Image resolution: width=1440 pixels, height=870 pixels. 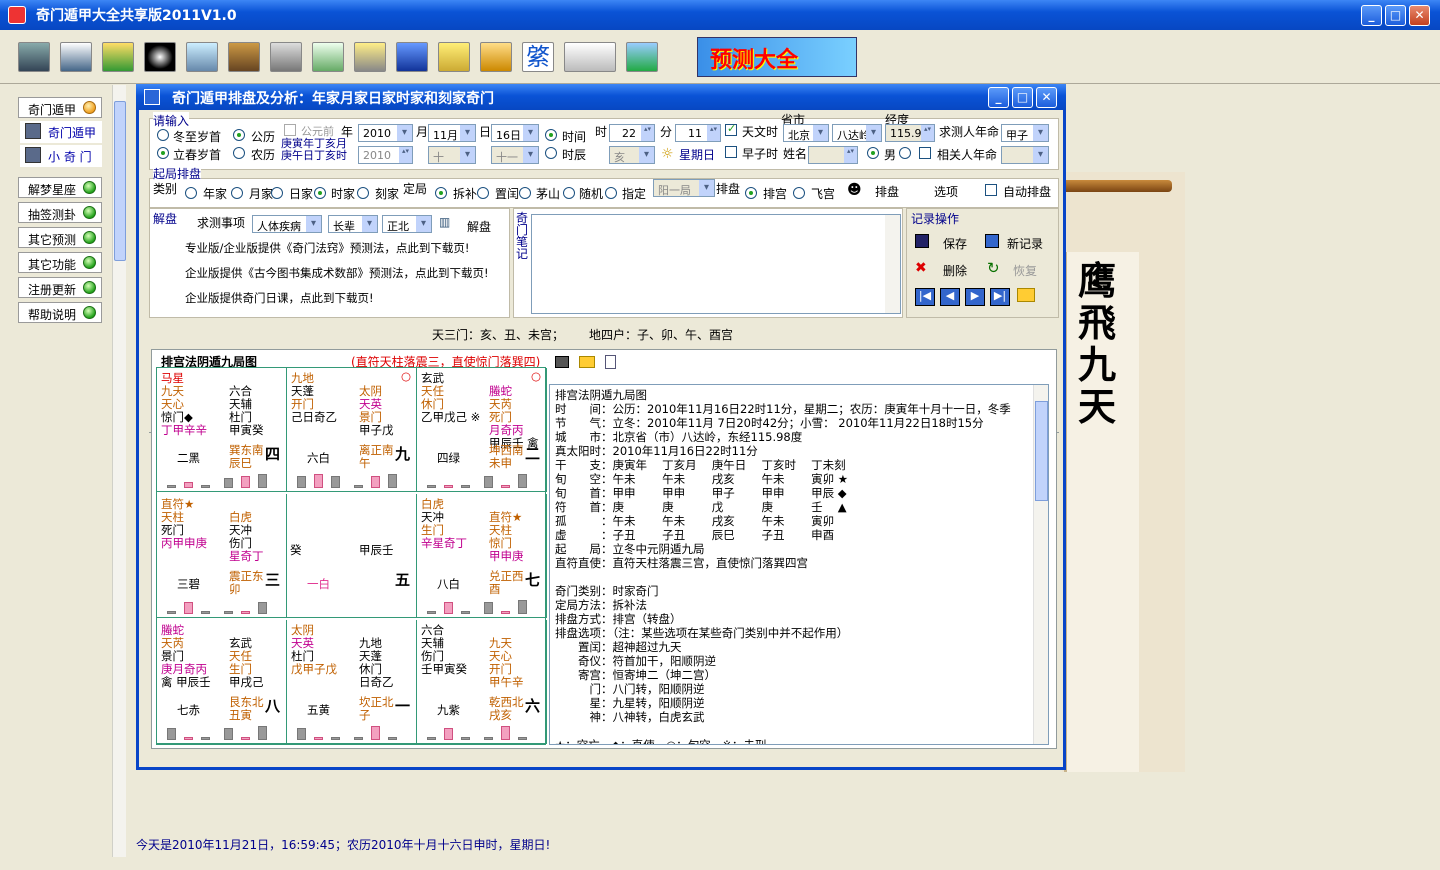 What do you see at coordinates (515, 155) in the screenshot?
I see `nongli-day-select: 十一` at bounding box center [515, 155].